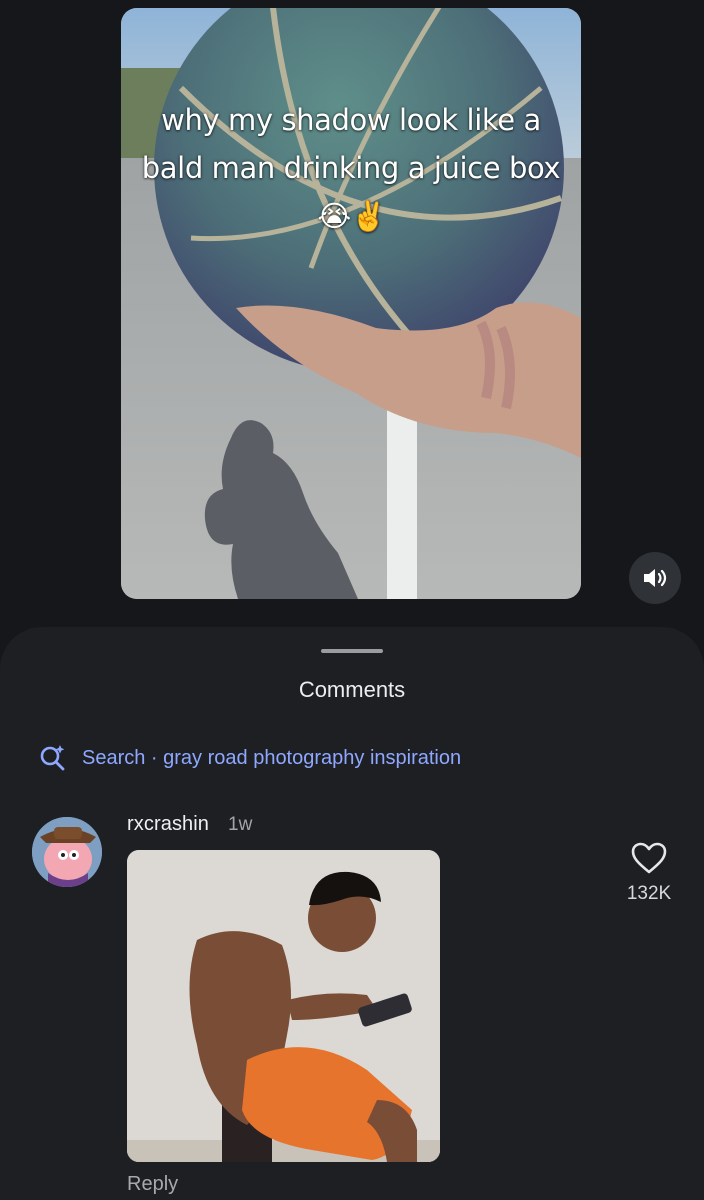 This screenshot has height=1200, width=704. I want to click on avatar, so click(67, 852).